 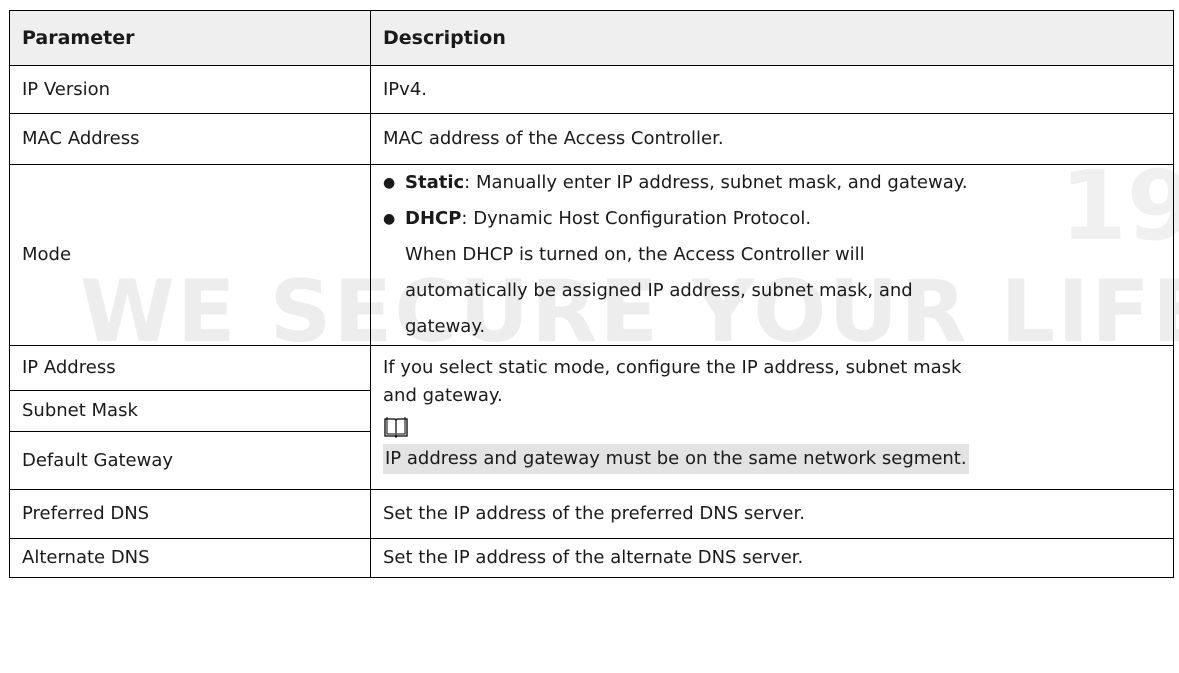 I want to click on mode-term-static: Static, so click(x=435, y=182).